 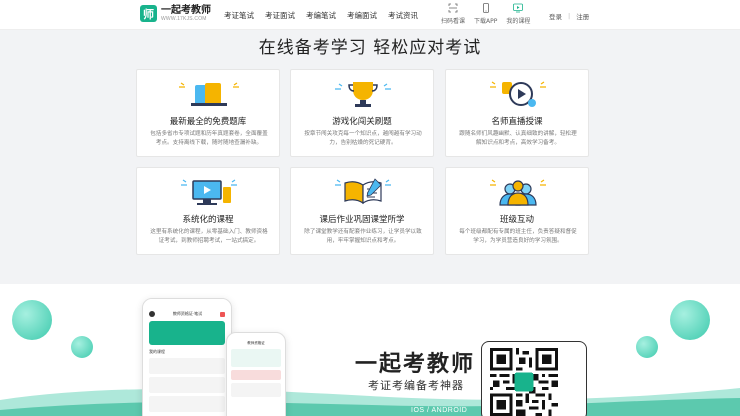 I want to click on download-app-button: 下载APP, so click(x=485, y=14).